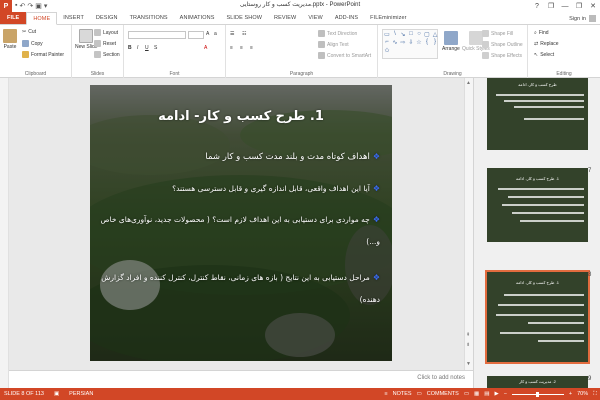  I want to click on slideshow-view-icon: ▶, so click(496, 394).